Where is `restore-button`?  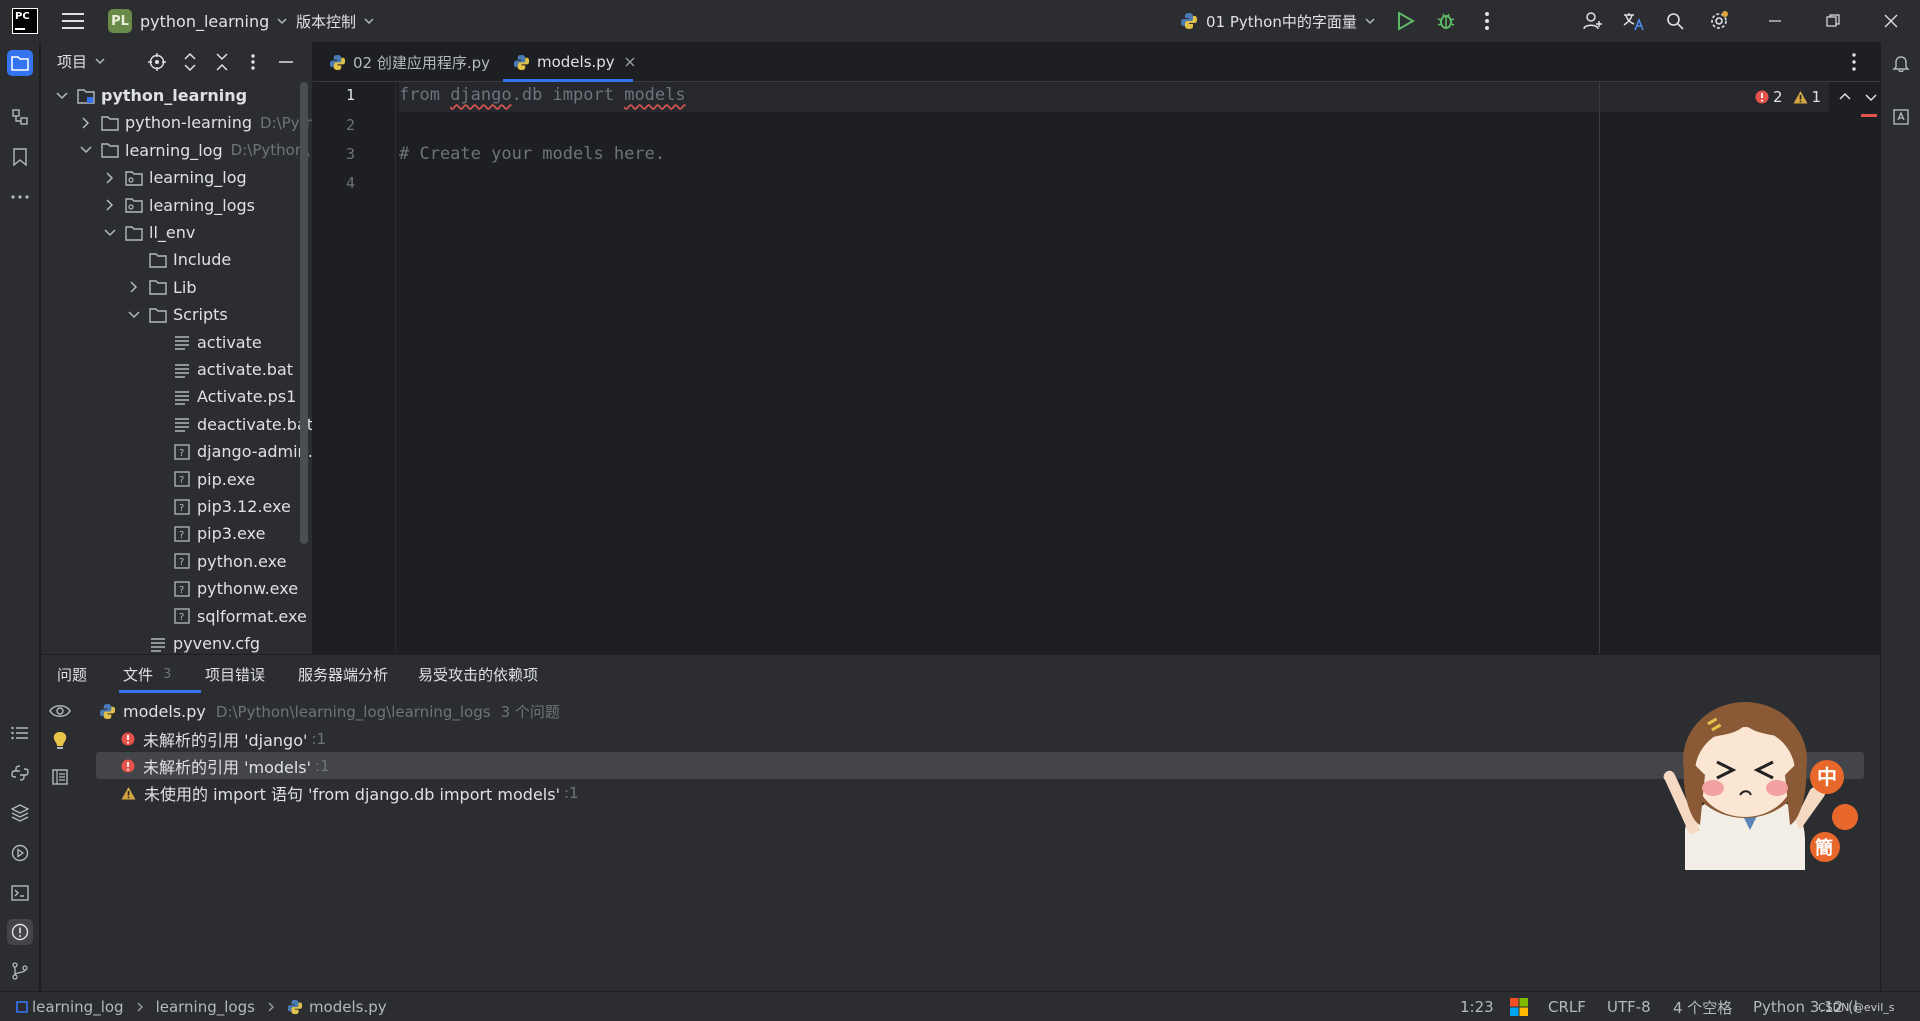 restore-button is located at coordinates (1833, 21).